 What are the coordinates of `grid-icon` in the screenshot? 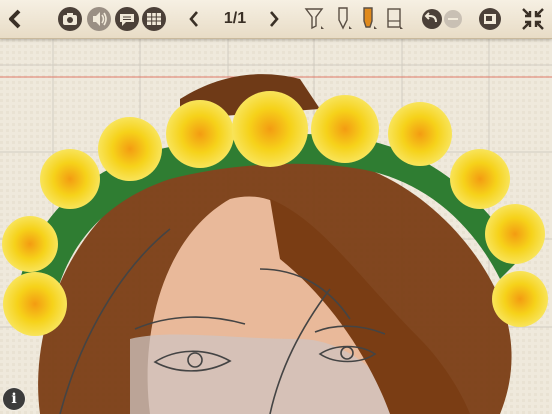 It's located at (154, 19).